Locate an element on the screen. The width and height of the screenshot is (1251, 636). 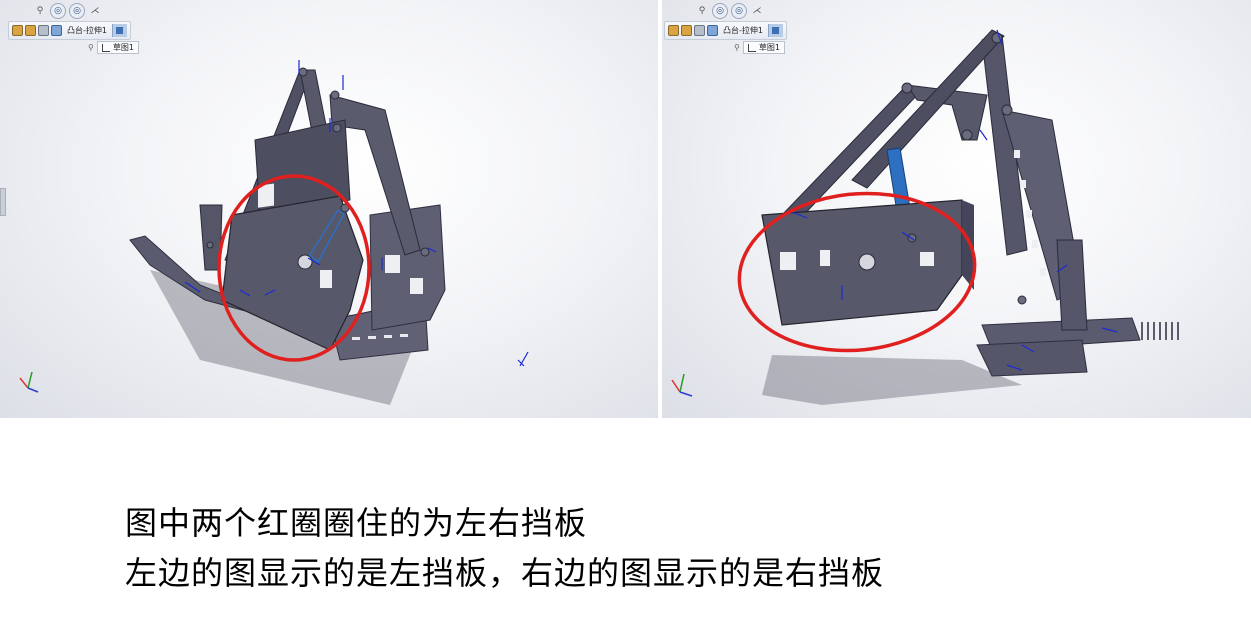
caption-line-2: 左边的图显示的是左挡板，右边的图显示的是右挡板 is located at coordinates (505, 573).